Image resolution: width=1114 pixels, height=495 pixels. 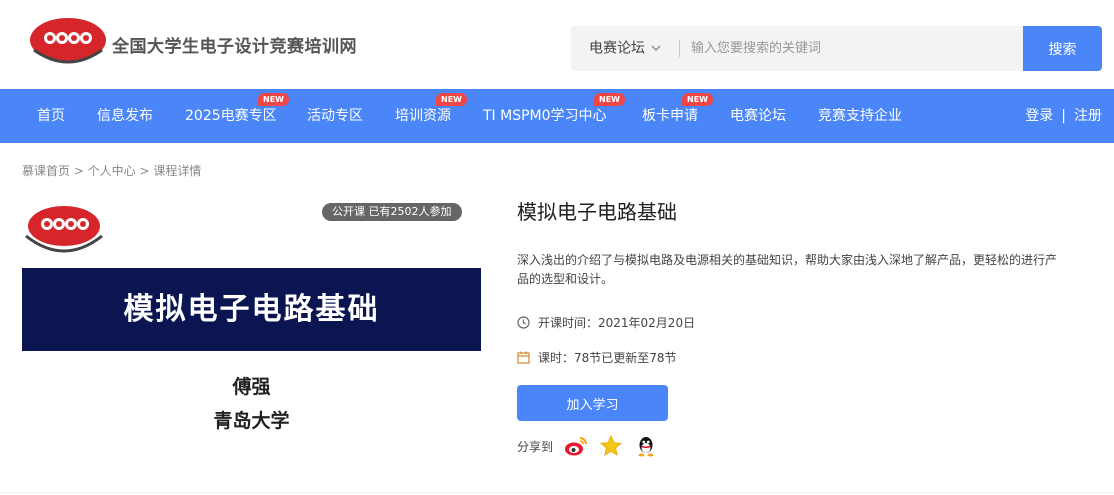 What do you see at coordinates (523, 322) in the screenshot?
I see `clock-icon` at bounding box center [523, 322].